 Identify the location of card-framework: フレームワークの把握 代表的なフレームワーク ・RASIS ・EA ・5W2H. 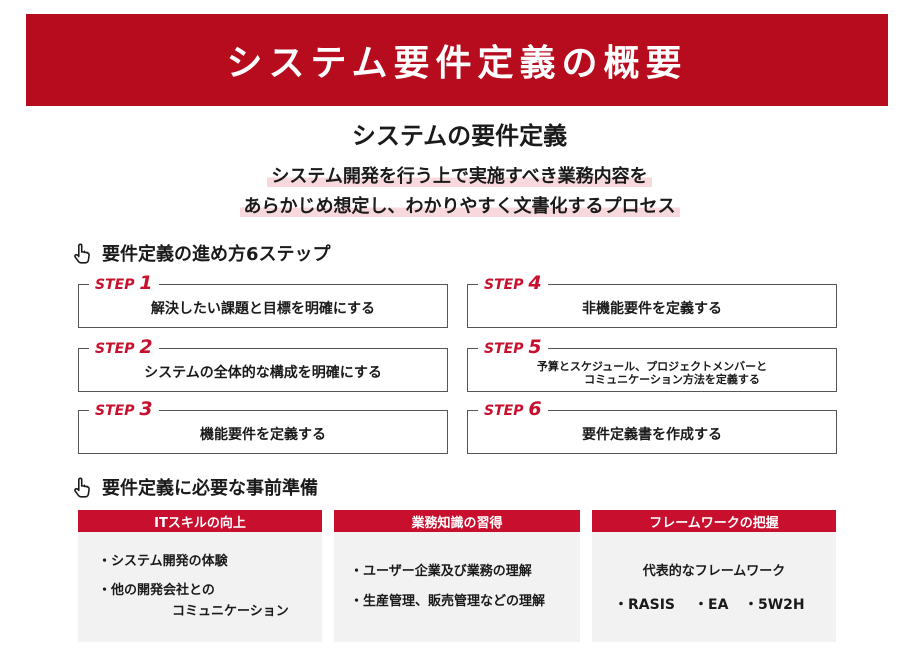
(714, 576).